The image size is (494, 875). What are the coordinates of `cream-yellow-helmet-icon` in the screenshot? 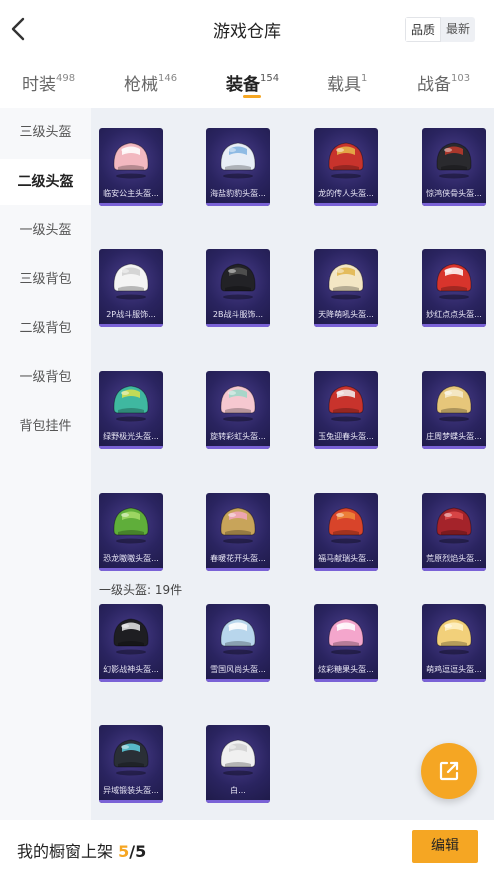 It's located at (346, 281).